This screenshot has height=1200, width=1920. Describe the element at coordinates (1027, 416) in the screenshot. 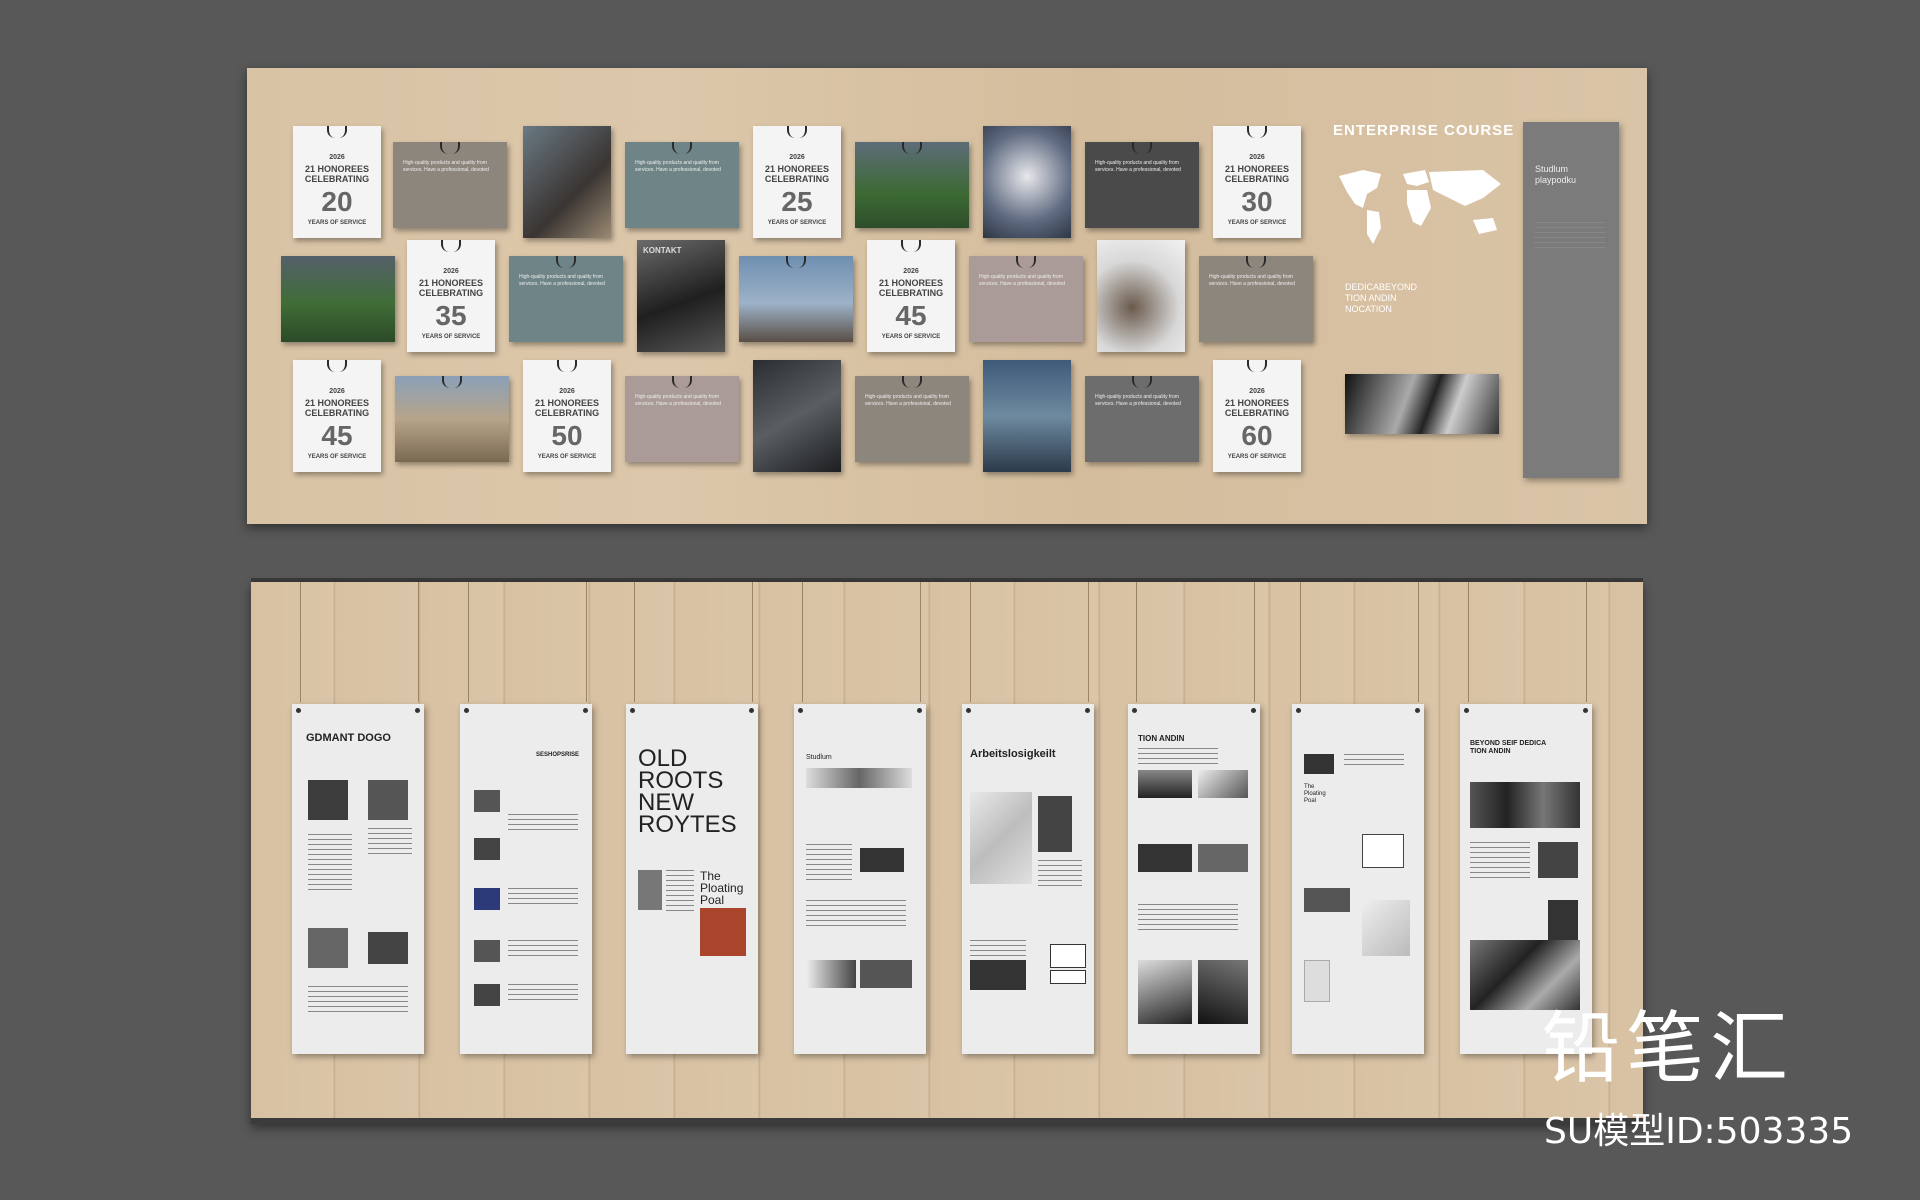

I see `photo-card-surreal` at that location.